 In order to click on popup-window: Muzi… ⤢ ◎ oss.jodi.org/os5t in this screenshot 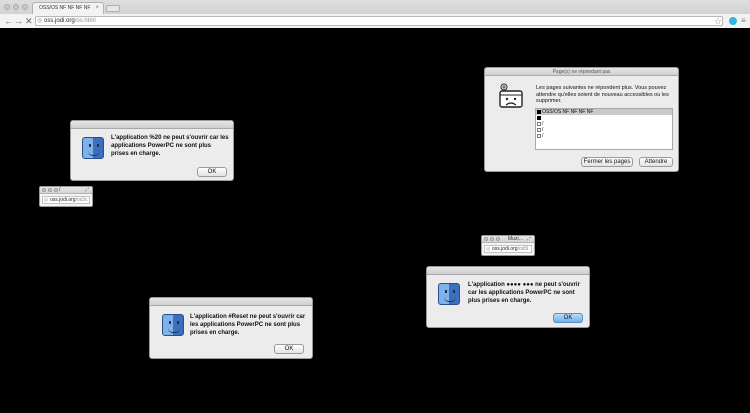, I will do `click(508, 245)`.